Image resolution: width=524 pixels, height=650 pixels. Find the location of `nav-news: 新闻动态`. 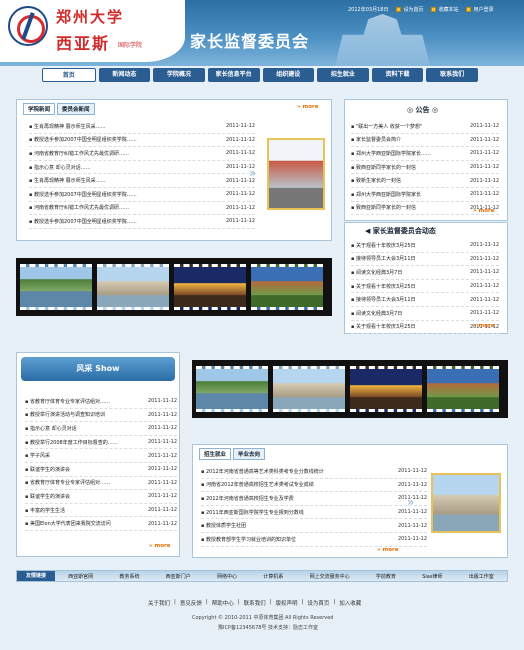

nav-news: 新闻动态 is located at coordinates (124, 75).